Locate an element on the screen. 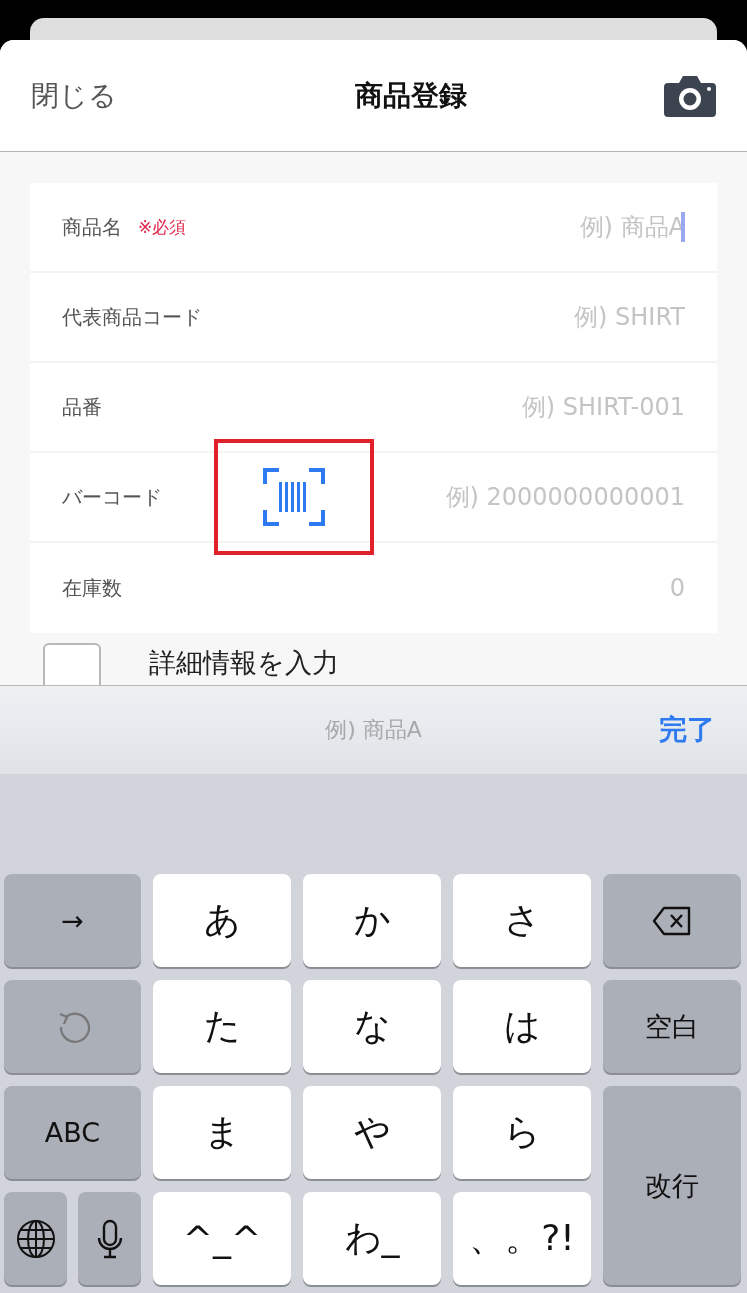 This screenshot has height=1293, width=747. return-key: 改行 is located at coordinates (672, 1185).